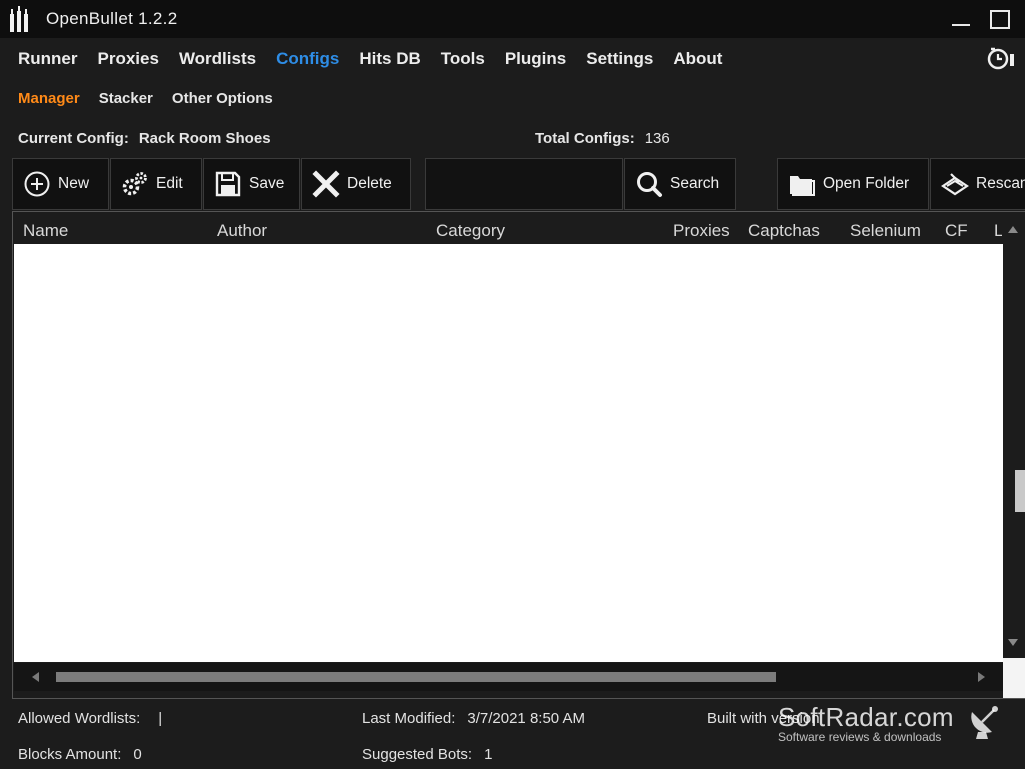 The width and height of the screenshot is (1025, 769). I want to click on new-button-label: New, so click(74, 183).